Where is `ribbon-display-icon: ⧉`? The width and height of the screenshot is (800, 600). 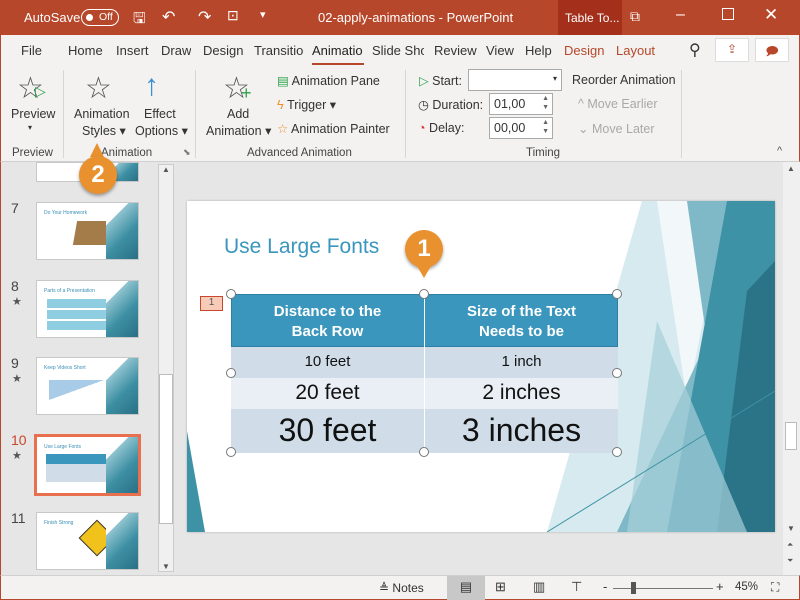 ribbon-display-icon: ⧉ is located at coordinates (635, 16).